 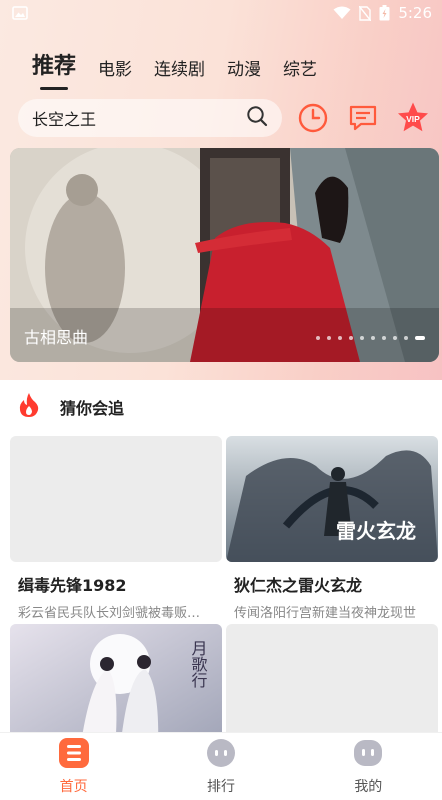 I want to click on video-card: 雷火玄龙 狄仁杰之雷火玄龙 传闻洛阳行宫新建当夜神龙现世, so click(x=332, y=528).